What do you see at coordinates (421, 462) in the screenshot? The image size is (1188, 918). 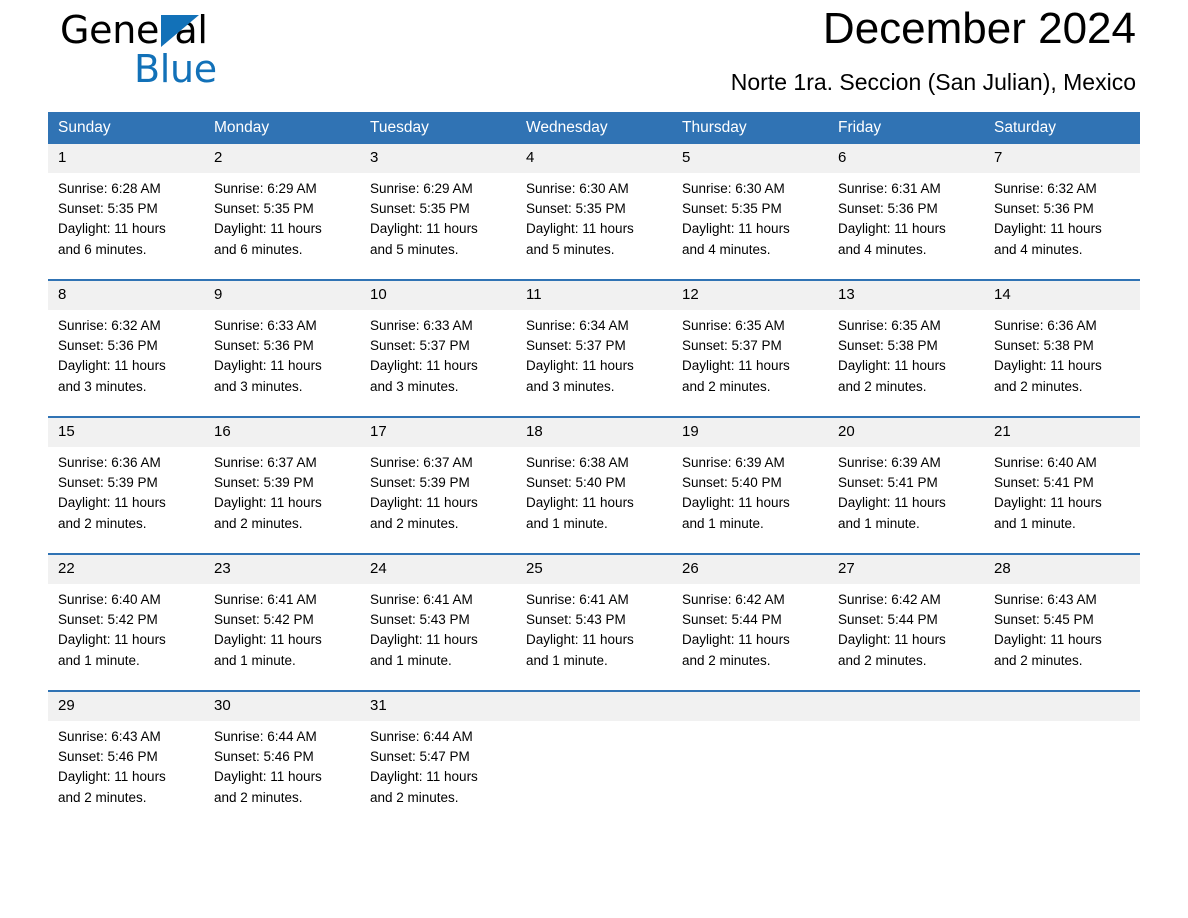 I see `sunrise-text: Sunrise: 6:37 AM` at bounding box center [421, 462].